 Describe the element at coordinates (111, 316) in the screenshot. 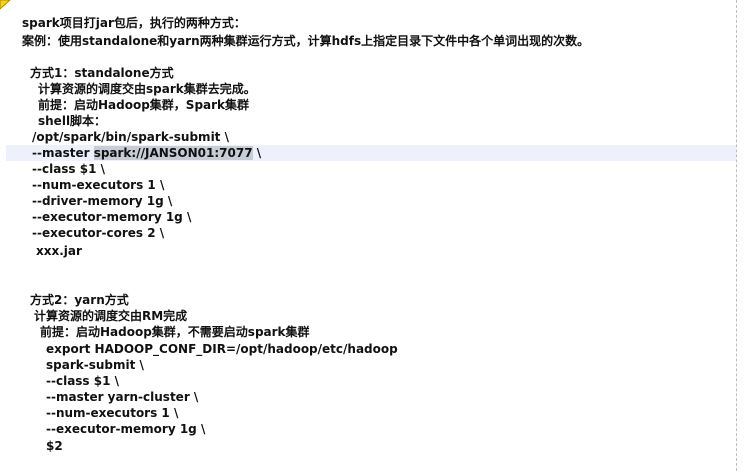

I see `doc-line: 计算资源的调度交由RM完成` at that location.